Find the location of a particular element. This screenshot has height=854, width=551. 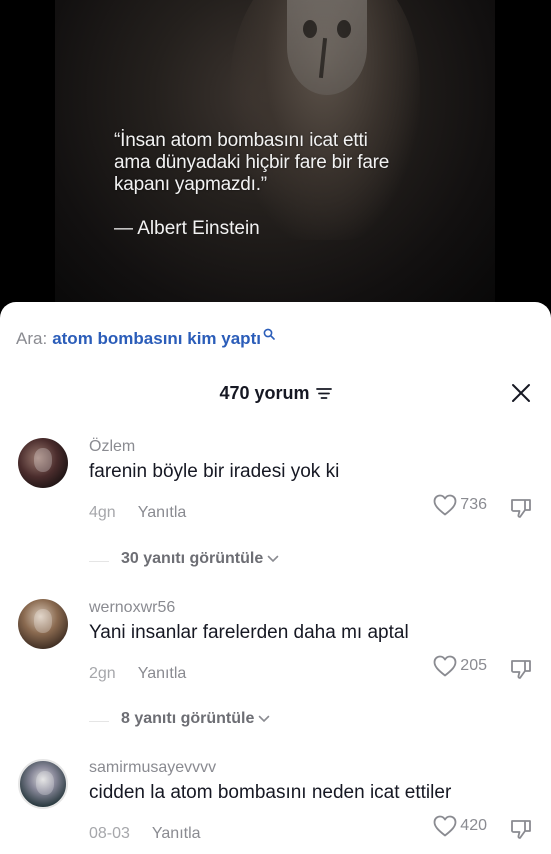

comment-time: 4gn is located at coordinates (102, 512).